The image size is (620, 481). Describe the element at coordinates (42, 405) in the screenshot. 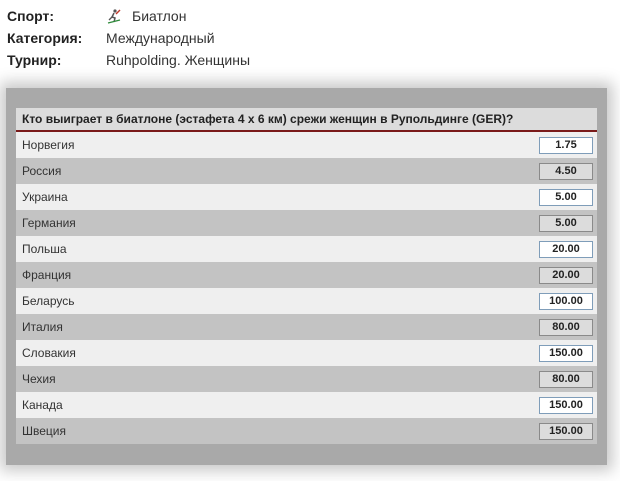

I see `team-name: Канада` at that location.